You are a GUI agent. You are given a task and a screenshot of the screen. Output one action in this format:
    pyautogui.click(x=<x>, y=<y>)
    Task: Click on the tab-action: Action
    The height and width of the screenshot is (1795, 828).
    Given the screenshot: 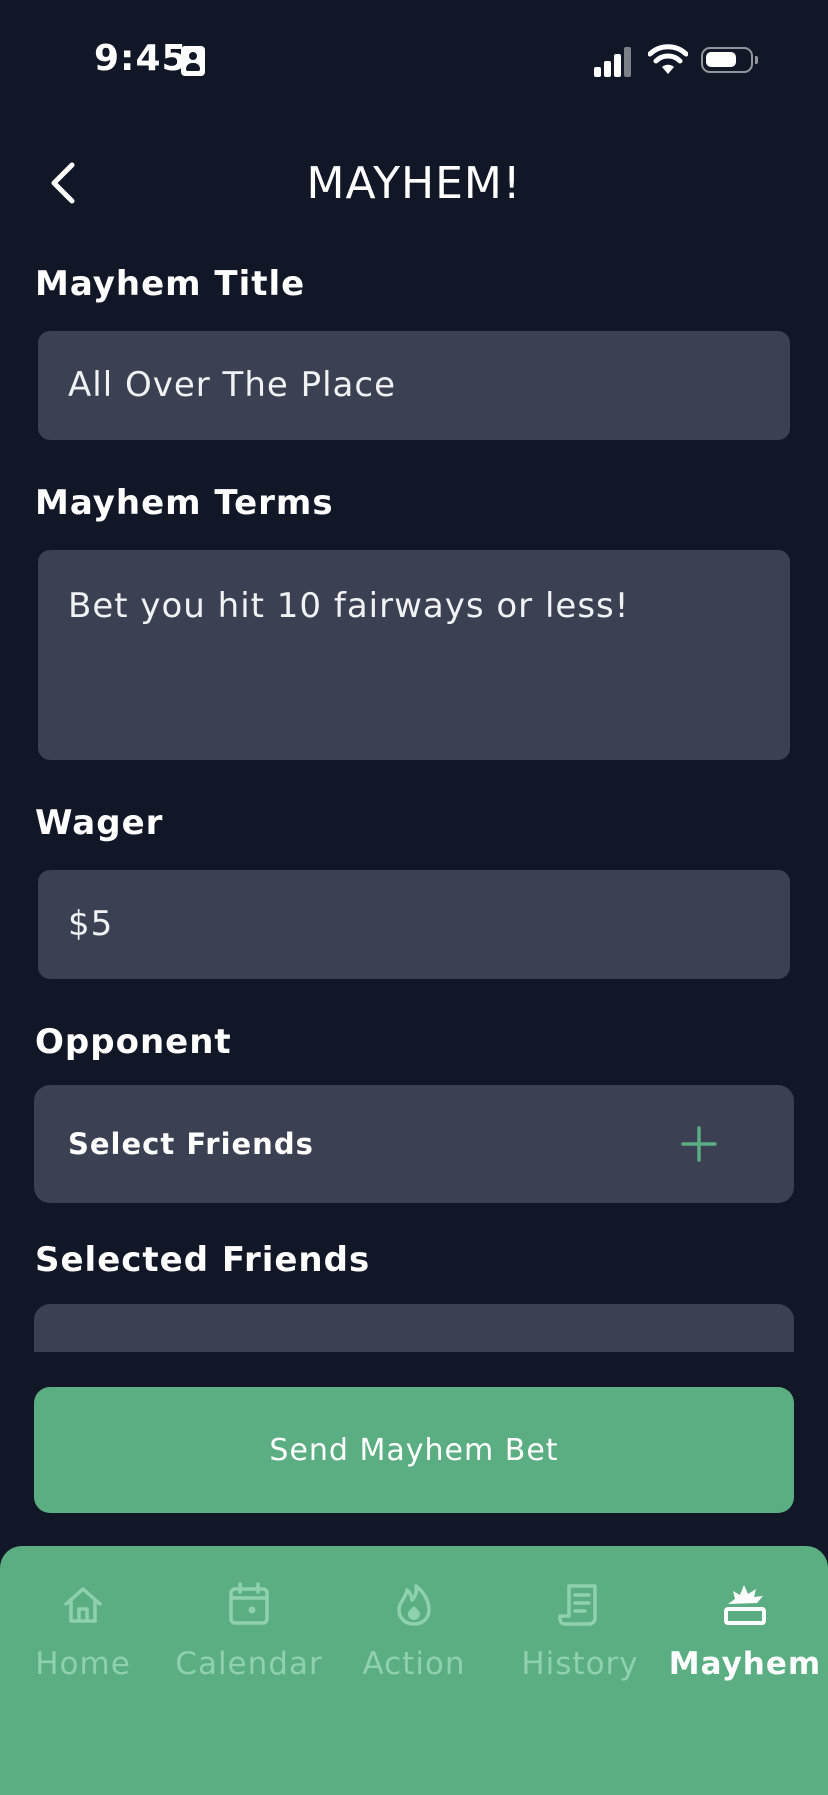 What is the action you would take?
    pyautogui.click(x=414, y=1626)
    